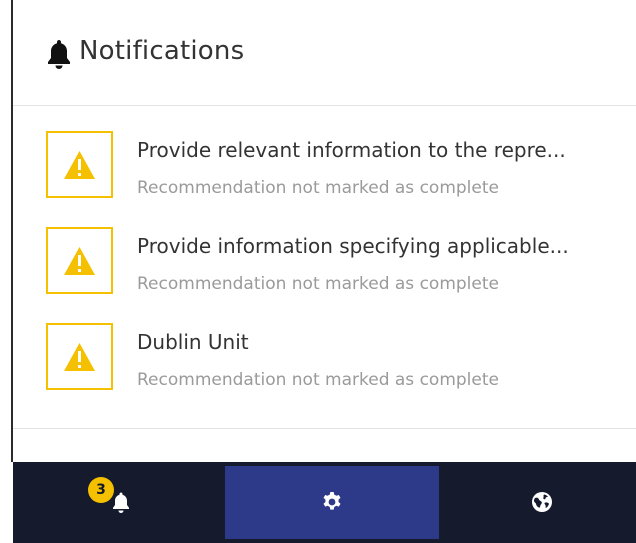 This screenshot has width=636, height=543. Describe the element at coordinates (324, 428) in the screenshot. I see `divider` at that location.